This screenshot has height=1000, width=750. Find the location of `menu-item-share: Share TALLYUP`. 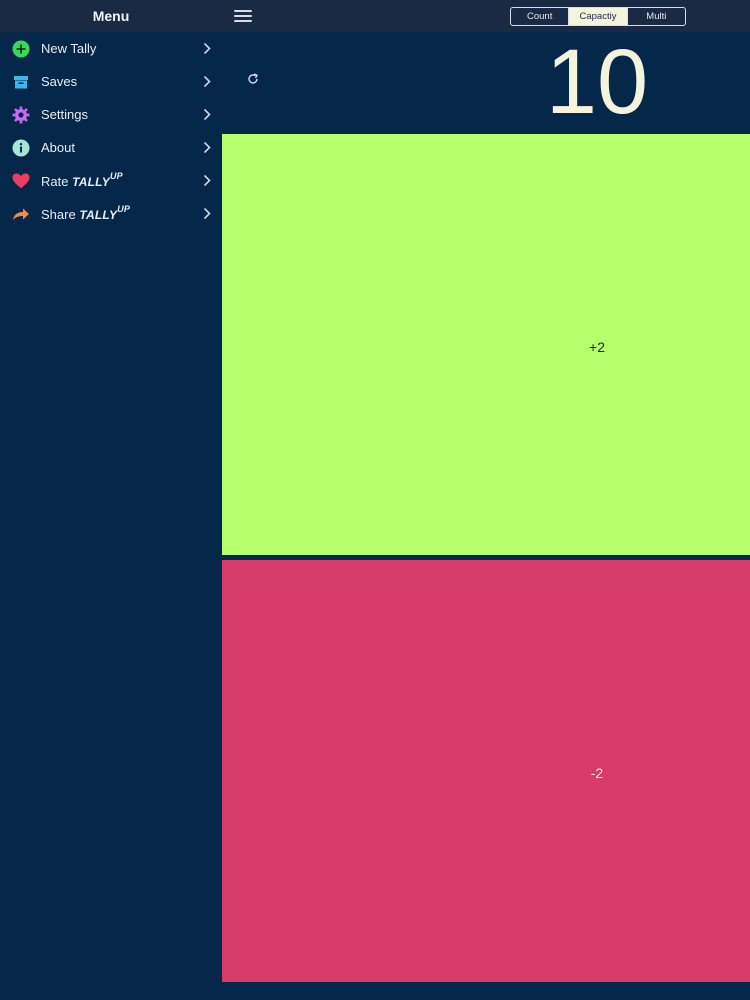

menu-item-share: Share TALLYUP is located at coordinates (111, 213).